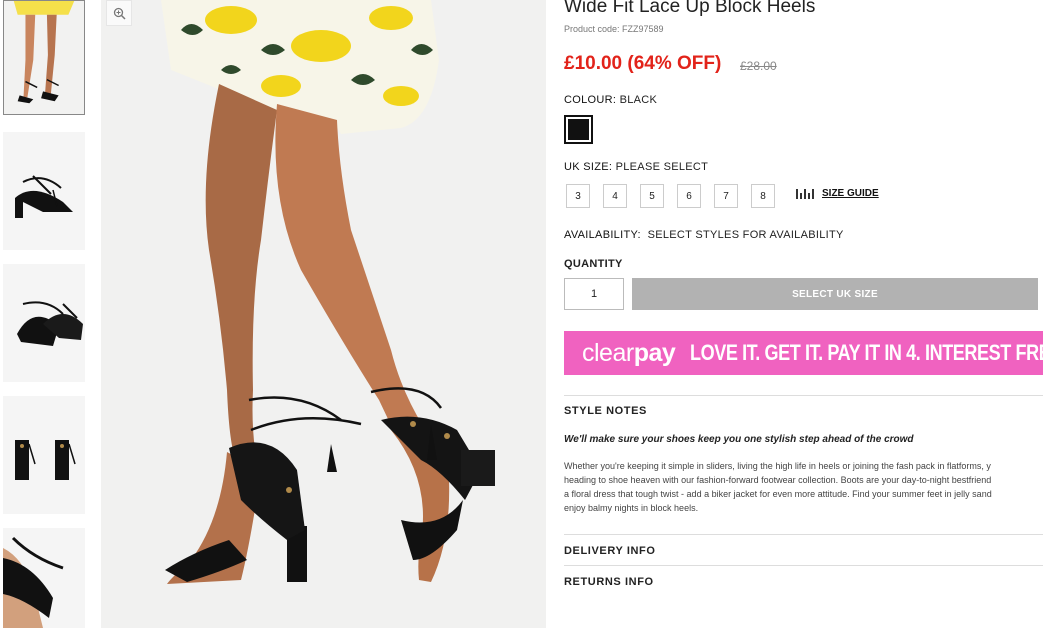  I want to click on returns-info-toggle: RETURNS INFO, so click(609, 582).